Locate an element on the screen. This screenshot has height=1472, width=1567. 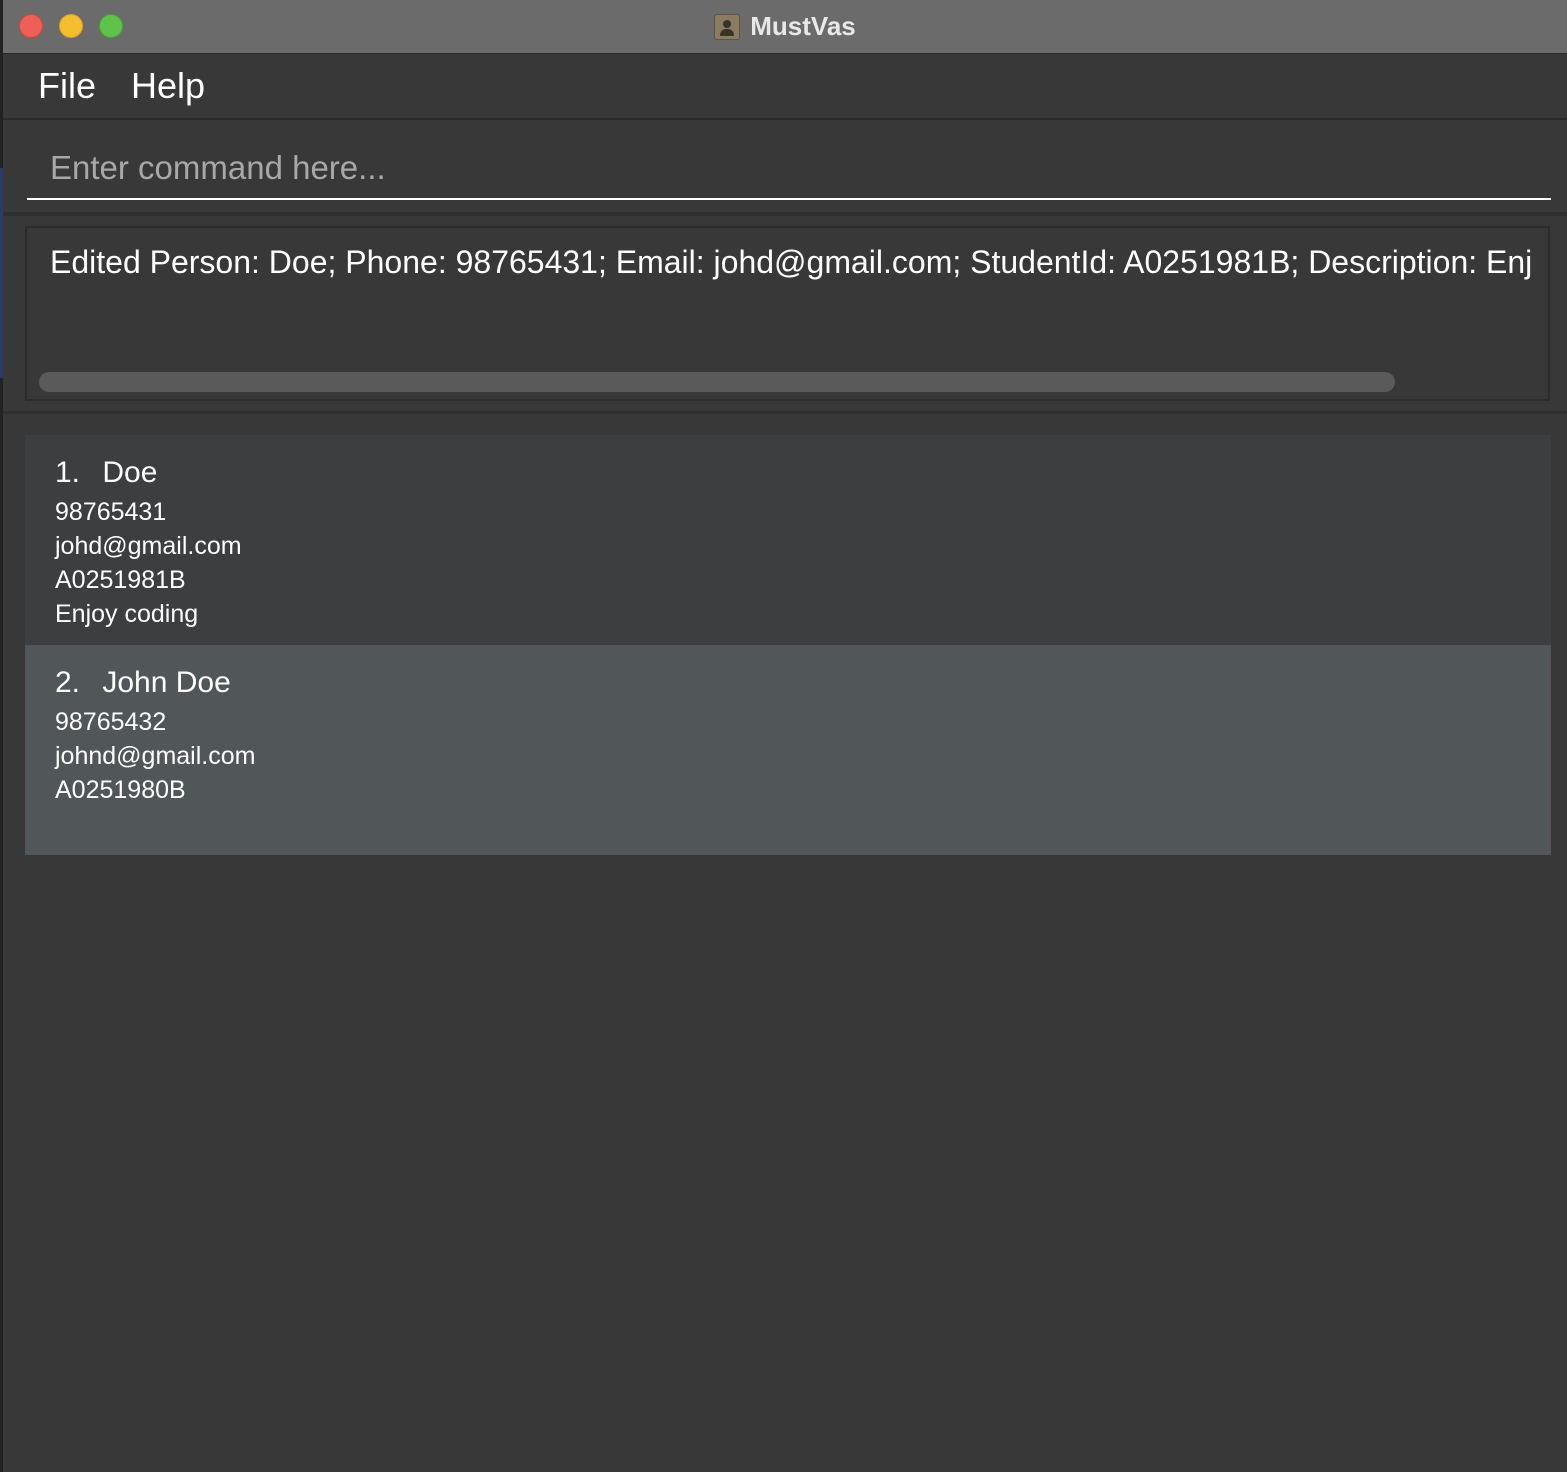
person-student-id: A0251981B is located at coordinates (120, 580).